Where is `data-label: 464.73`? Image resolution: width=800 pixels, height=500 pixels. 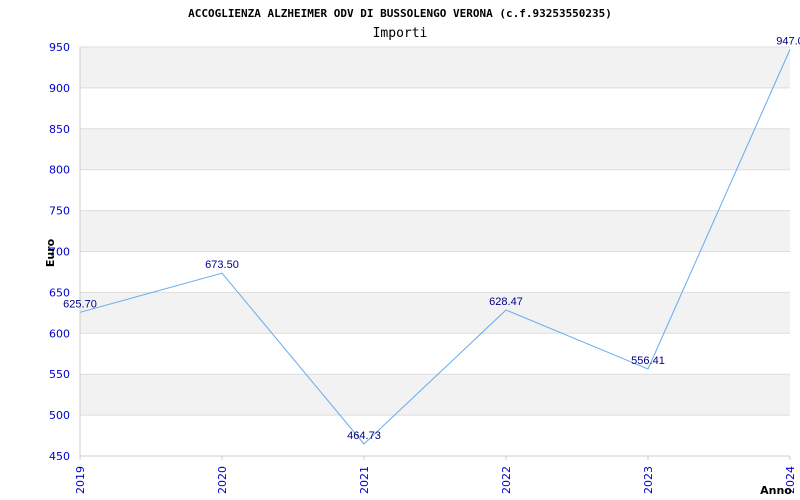 data-label: 464.73 is located at coordinates (364, 436).